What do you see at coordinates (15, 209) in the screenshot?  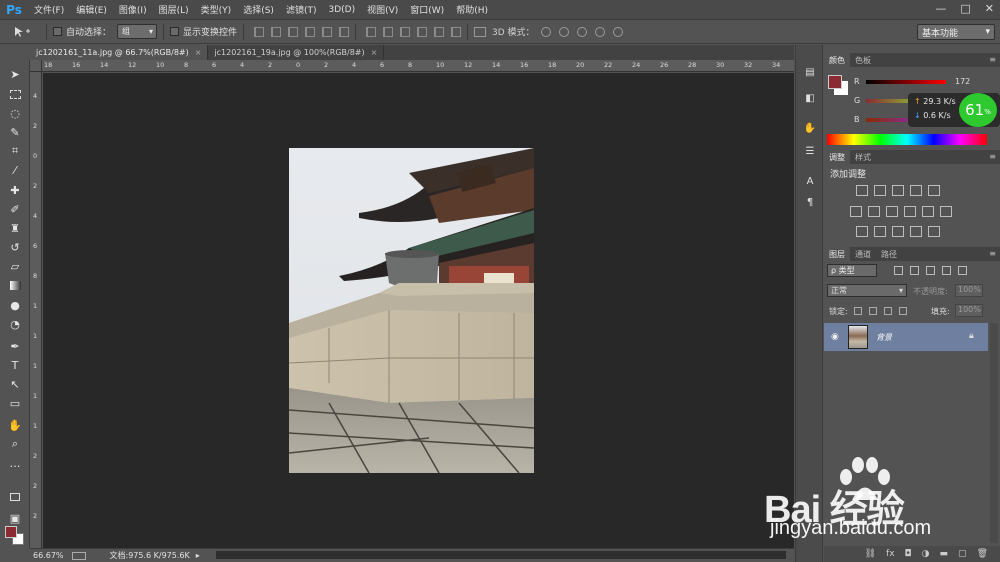 I see `brush-tool-icon: ✐` at bounding box center [15, 209].